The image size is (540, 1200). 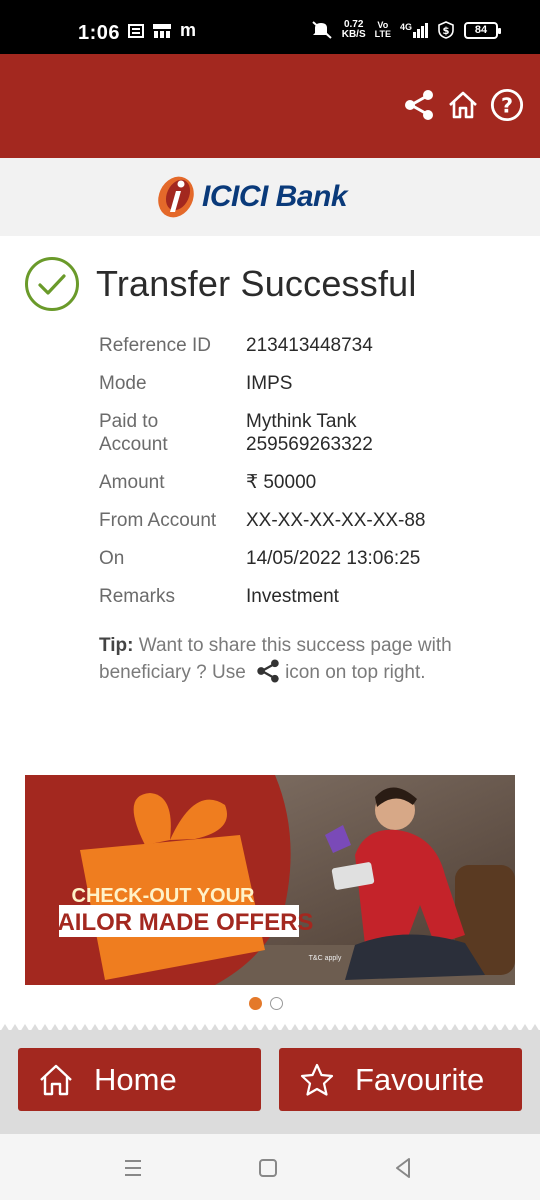 What do you see at coordinates (414, 30) in the screenshot?
I see `signal-icon: 4G` at bounding box center [414, 30].